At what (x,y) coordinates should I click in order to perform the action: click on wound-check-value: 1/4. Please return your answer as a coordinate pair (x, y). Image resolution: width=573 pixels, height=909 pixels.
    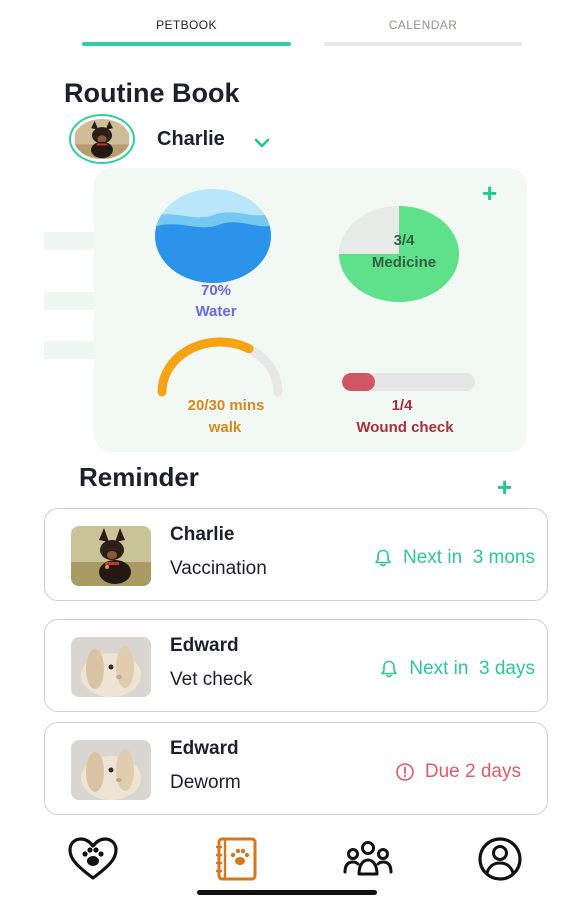
    Looking at the image, I should click on (402, 405).